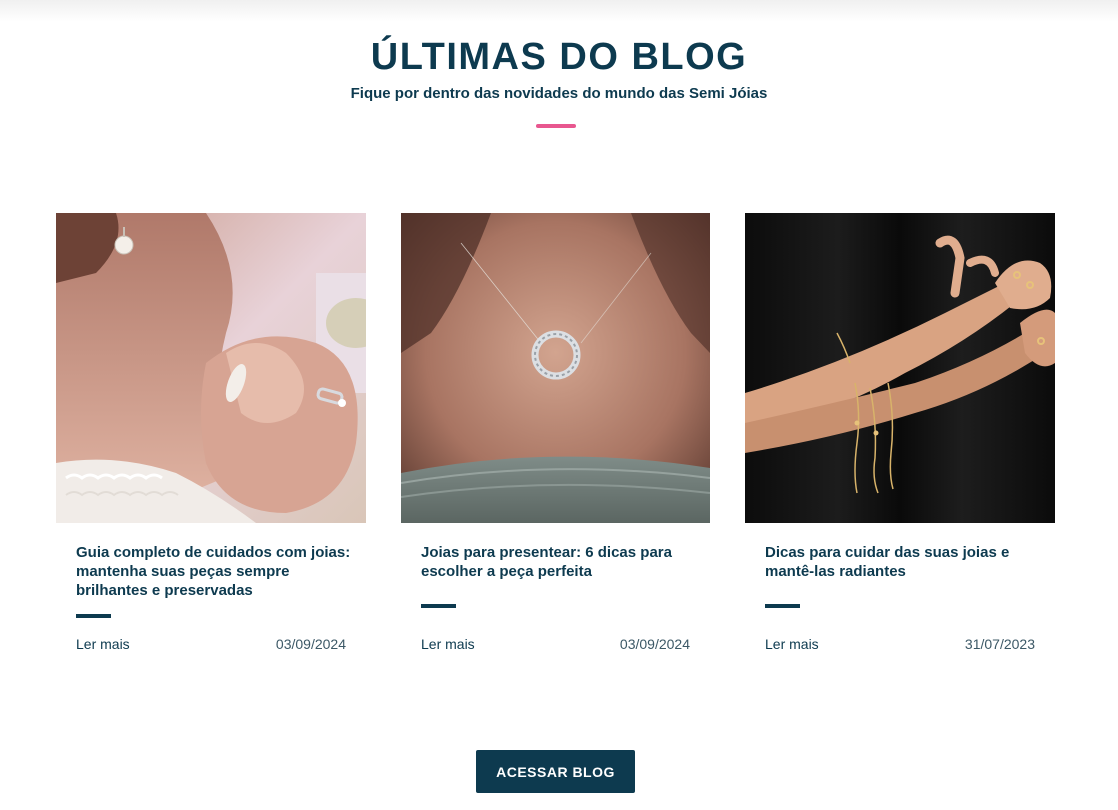 This screenshot has width=1118, height=810. I want to click on post-date: 31/07/2023, so click(999, 644).